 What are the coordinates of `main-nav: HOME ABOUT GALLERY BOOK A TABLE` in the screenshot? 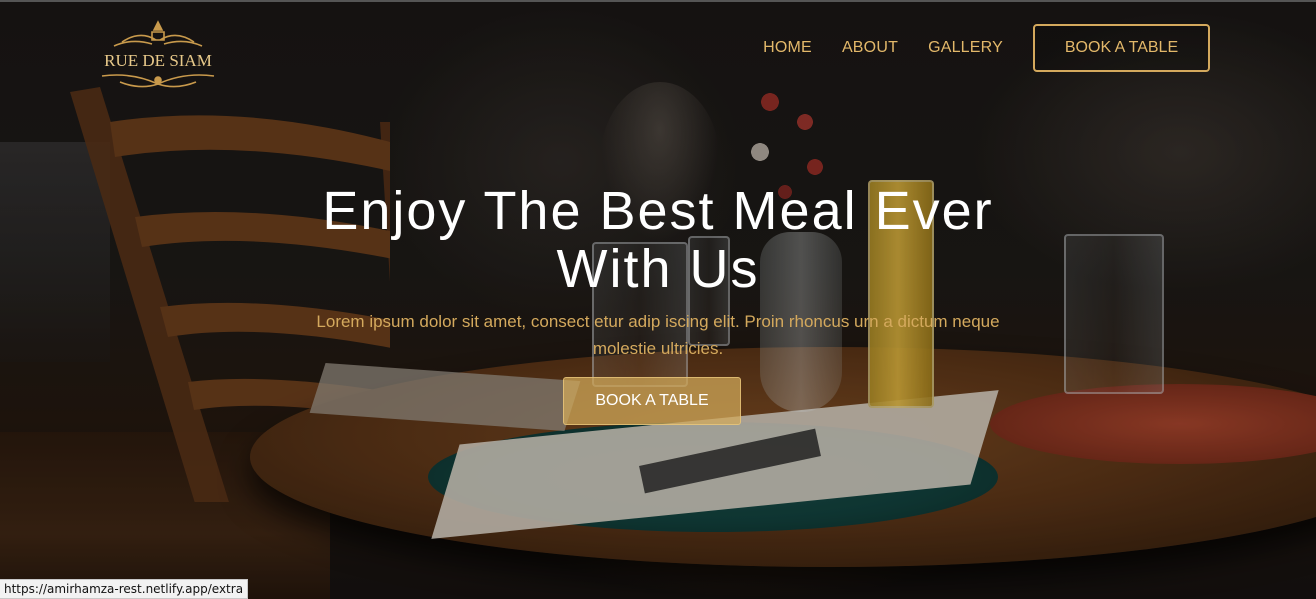 It's located at (986, 48).